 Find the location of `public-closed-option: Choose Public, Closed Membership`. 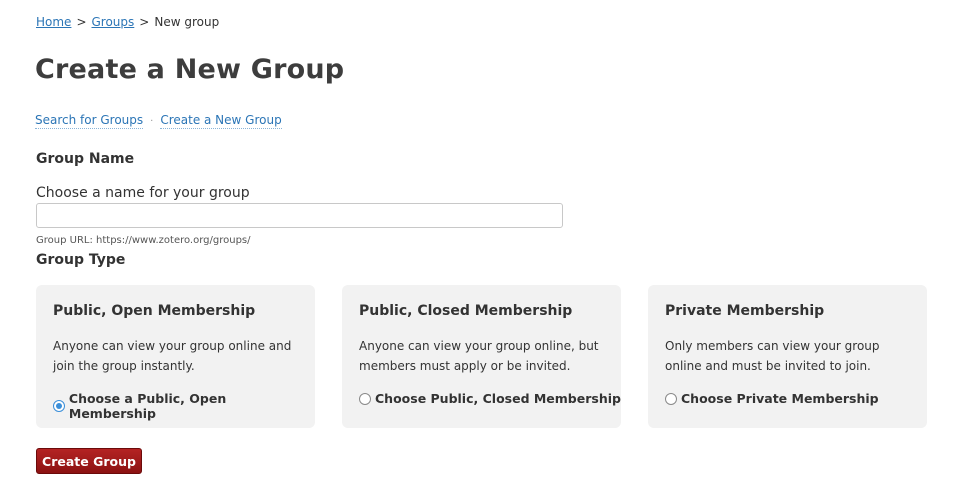

public-closed-option: Choose Public, Closed Membership is located at coordinates (490, 398).